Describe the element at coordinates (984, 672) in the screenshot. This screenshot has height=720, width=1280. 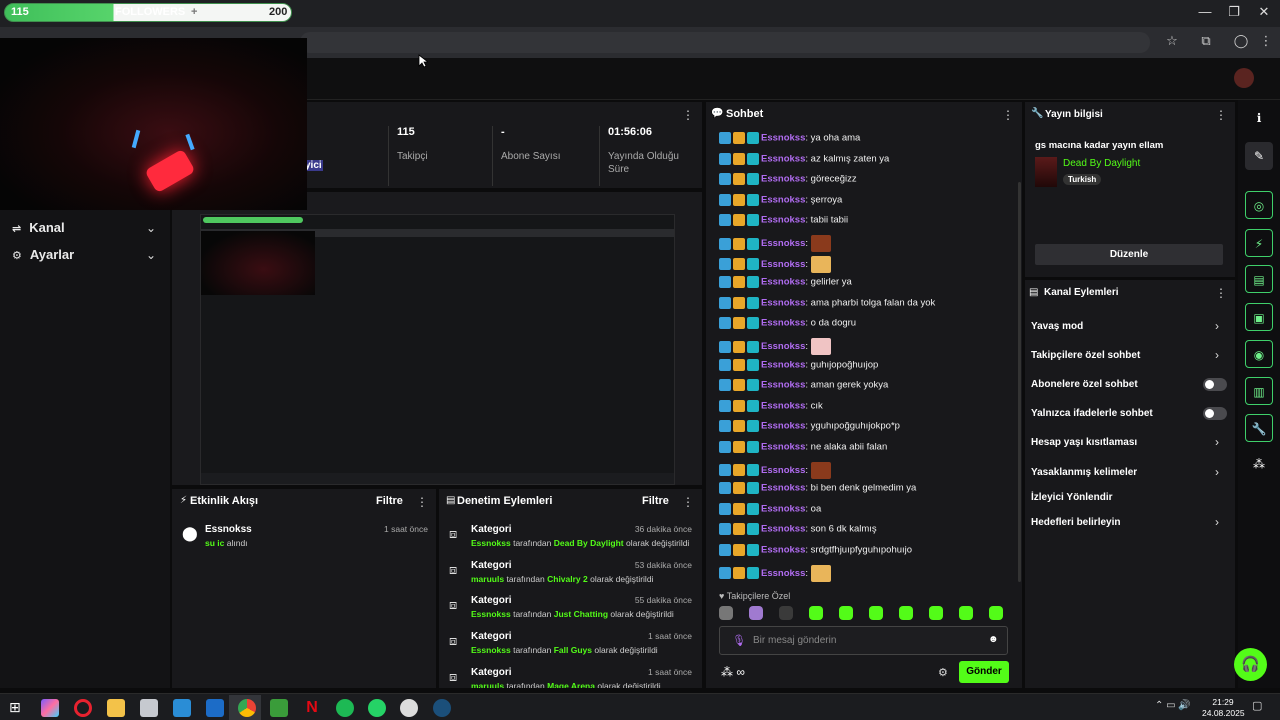
I see `send-button: Gönder` at that location.